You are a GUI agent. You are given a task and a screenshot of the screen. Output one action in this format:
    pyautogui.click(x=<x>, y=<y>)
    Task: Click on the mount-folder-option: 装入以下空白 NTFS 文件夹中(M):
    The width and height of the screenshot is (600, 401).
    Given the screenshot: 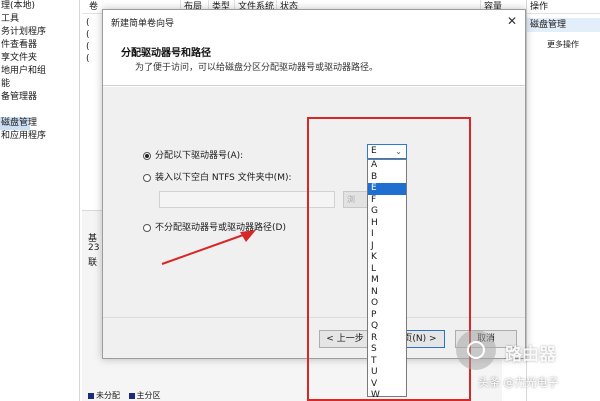 What is the action you would take?
    pyautogui.click(x=217, y=178)
    